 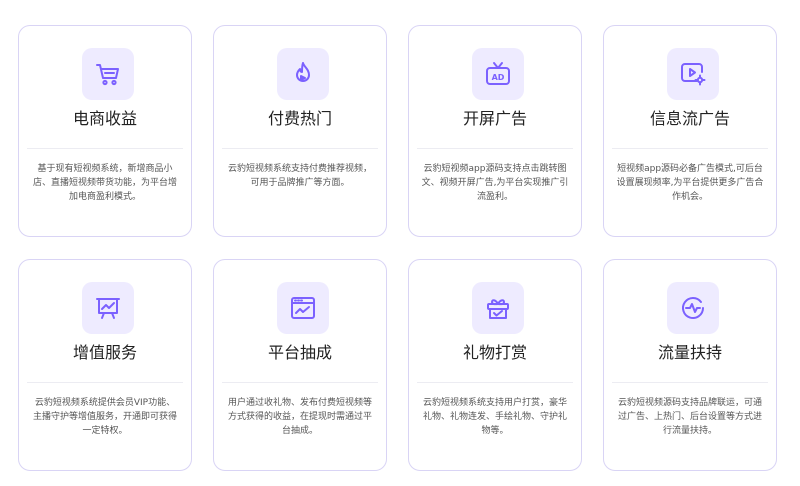 What do you see at coordinates (689, 352) in the screenshot?
I see `card-title: 流量扶持` at bounding box center [689, 352].